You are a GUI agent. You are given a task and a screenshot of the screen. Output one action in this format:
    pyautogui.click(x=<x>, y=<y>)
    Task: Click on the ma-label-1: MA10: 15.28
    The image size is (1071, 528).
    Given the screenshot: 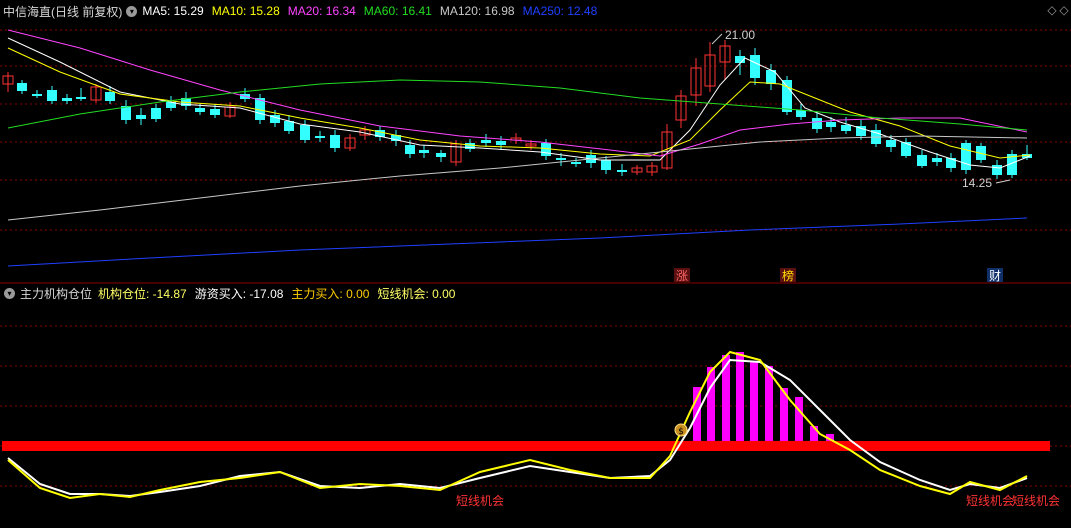 What is the action you would take?
    pyautogui.click(x=245, y=11)
    